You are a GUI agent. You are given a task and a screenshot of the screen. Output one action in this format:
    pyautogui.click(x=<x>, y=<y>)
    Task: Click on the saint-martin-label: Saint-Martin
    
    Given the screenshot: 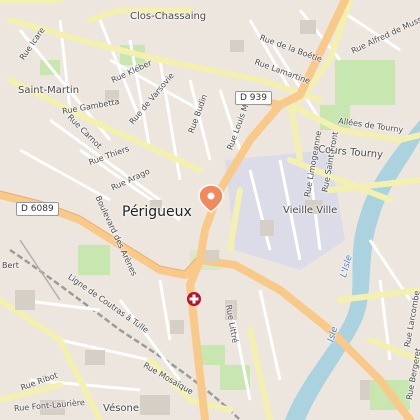 What is the action you would take?
    pyautogui.click(x=49, y=90)
    